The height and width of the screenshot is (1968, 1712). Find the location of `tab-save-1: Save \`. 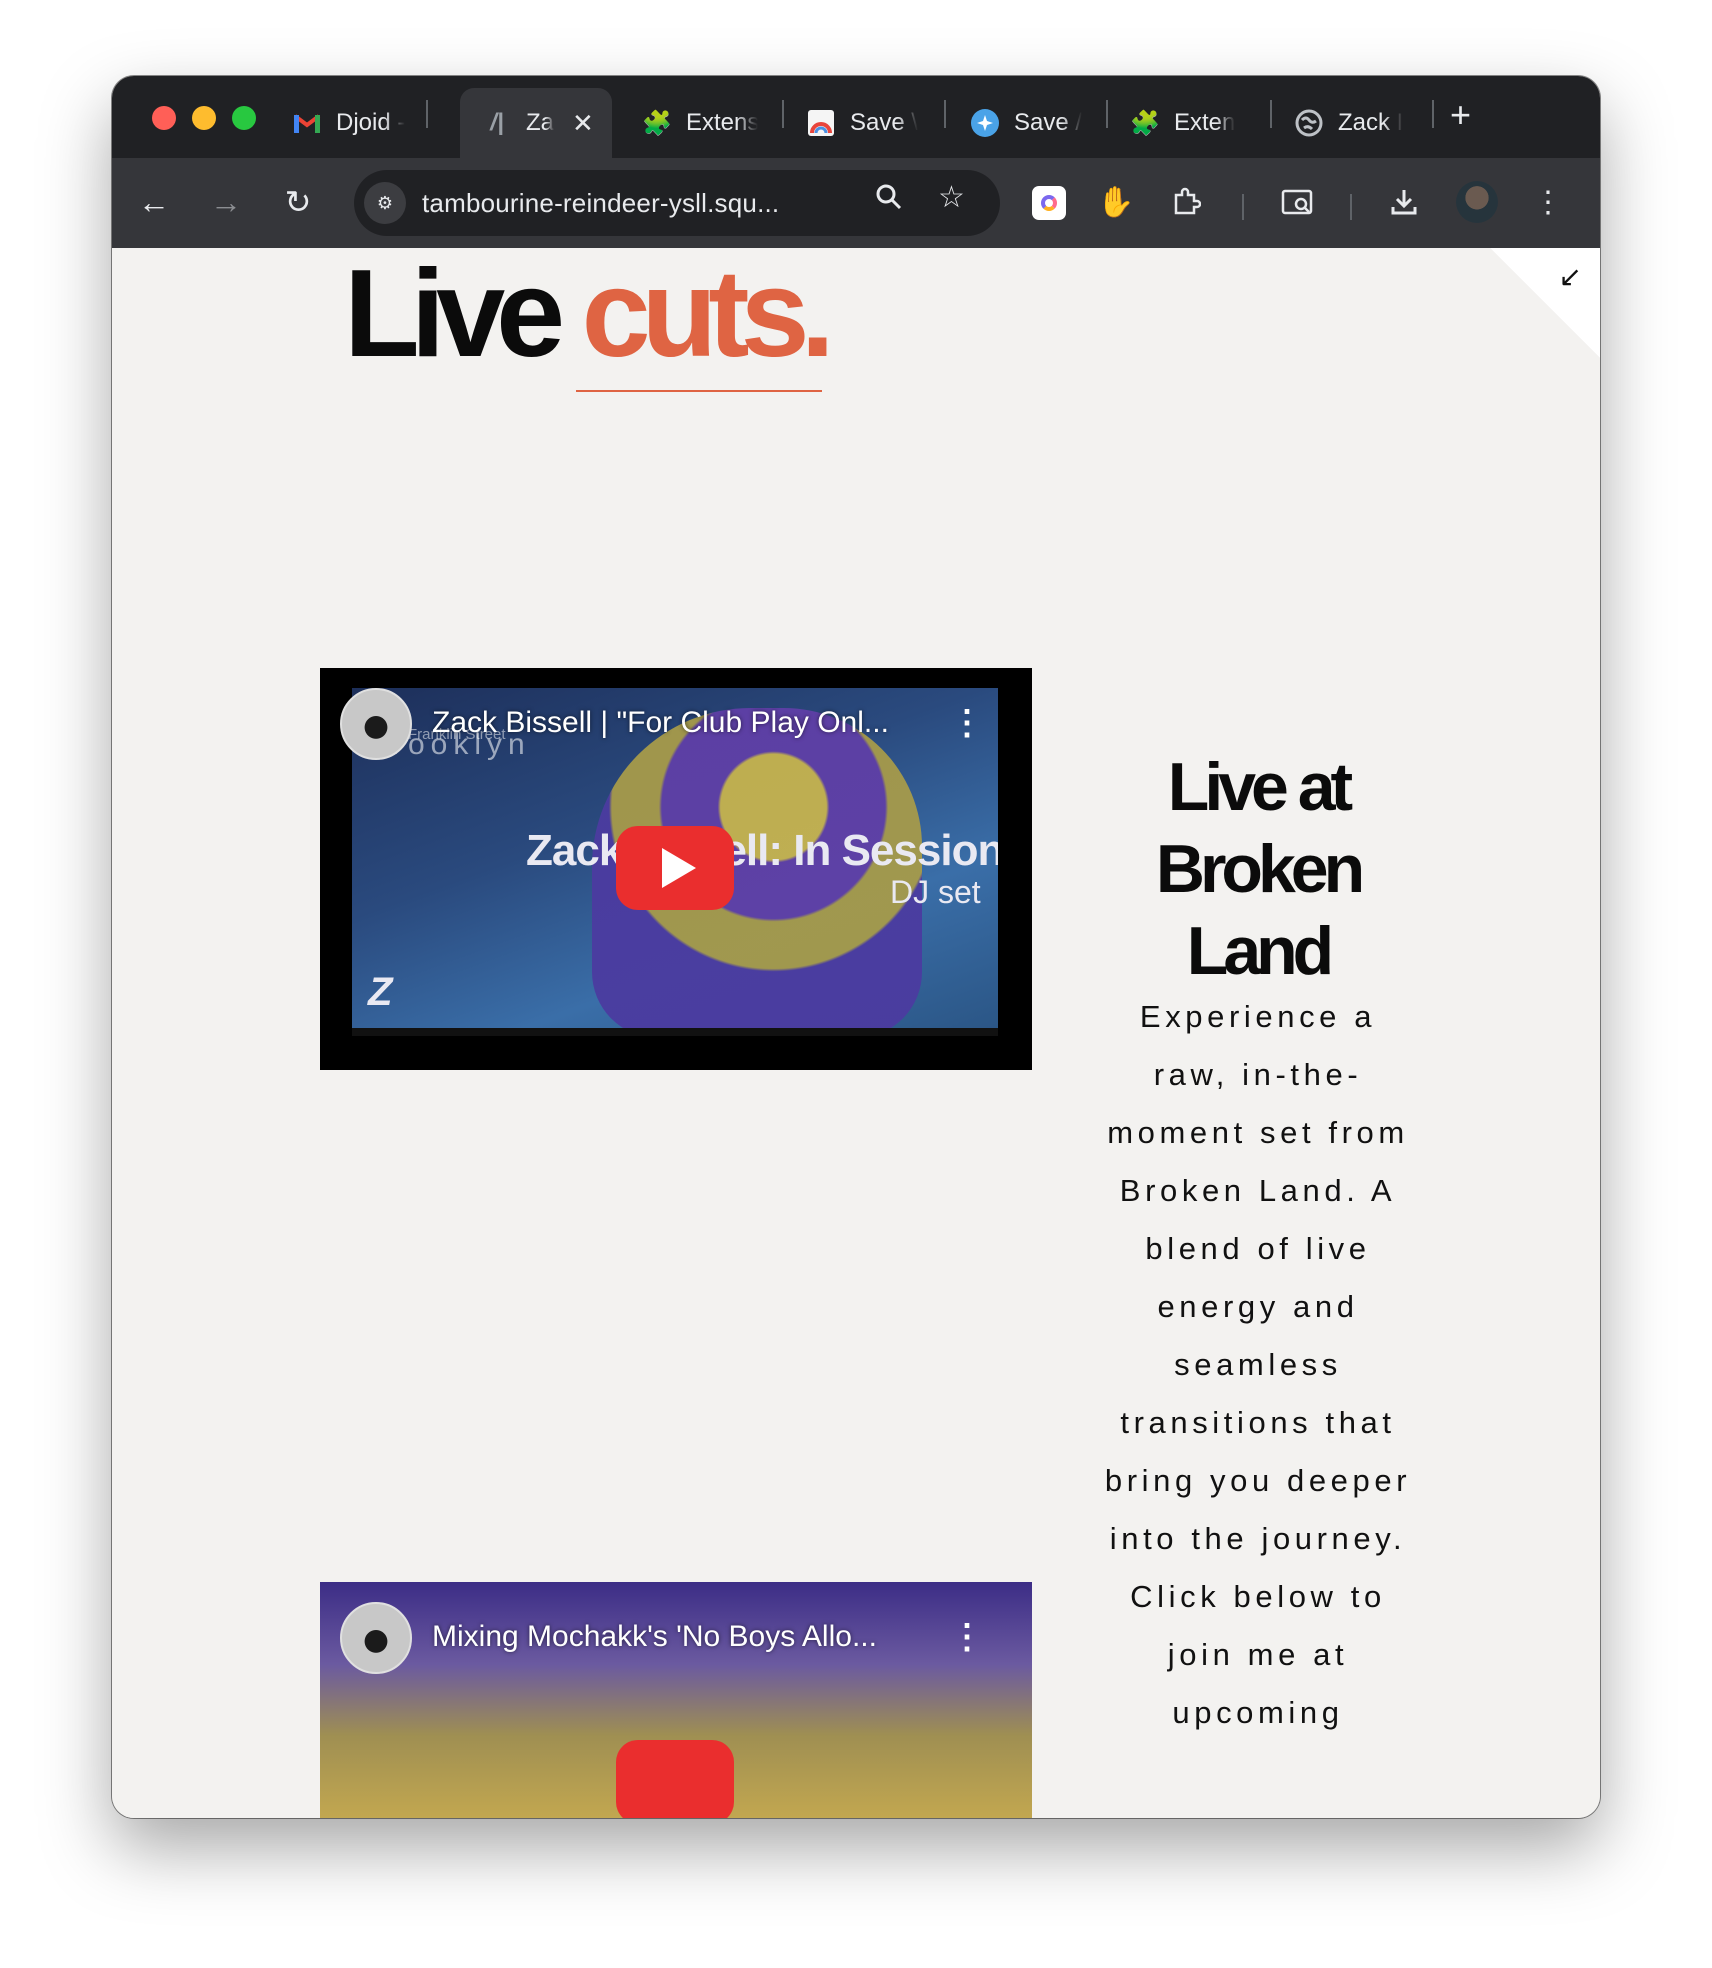

tab-save-1: Save \ is located at coordinates (862, 123).